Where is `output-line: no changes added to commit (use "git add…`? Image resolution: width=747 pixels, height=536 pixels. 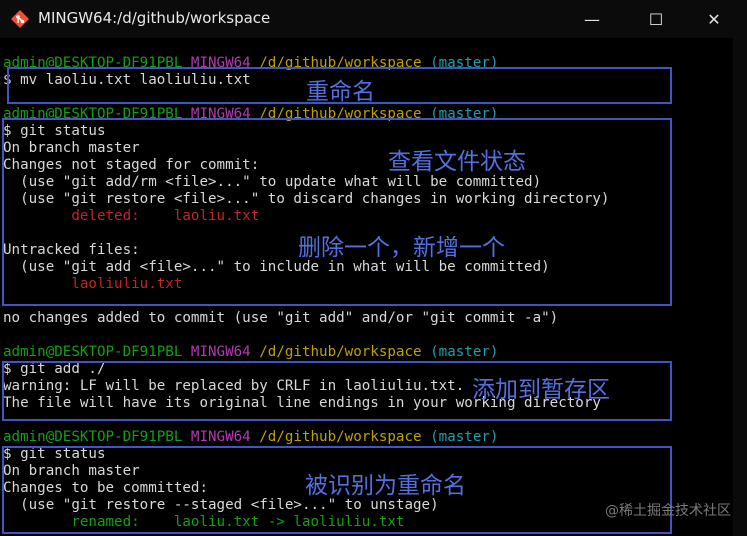 output-line: no changes added to commit (use "git add… is located at coordinates (281, 318).